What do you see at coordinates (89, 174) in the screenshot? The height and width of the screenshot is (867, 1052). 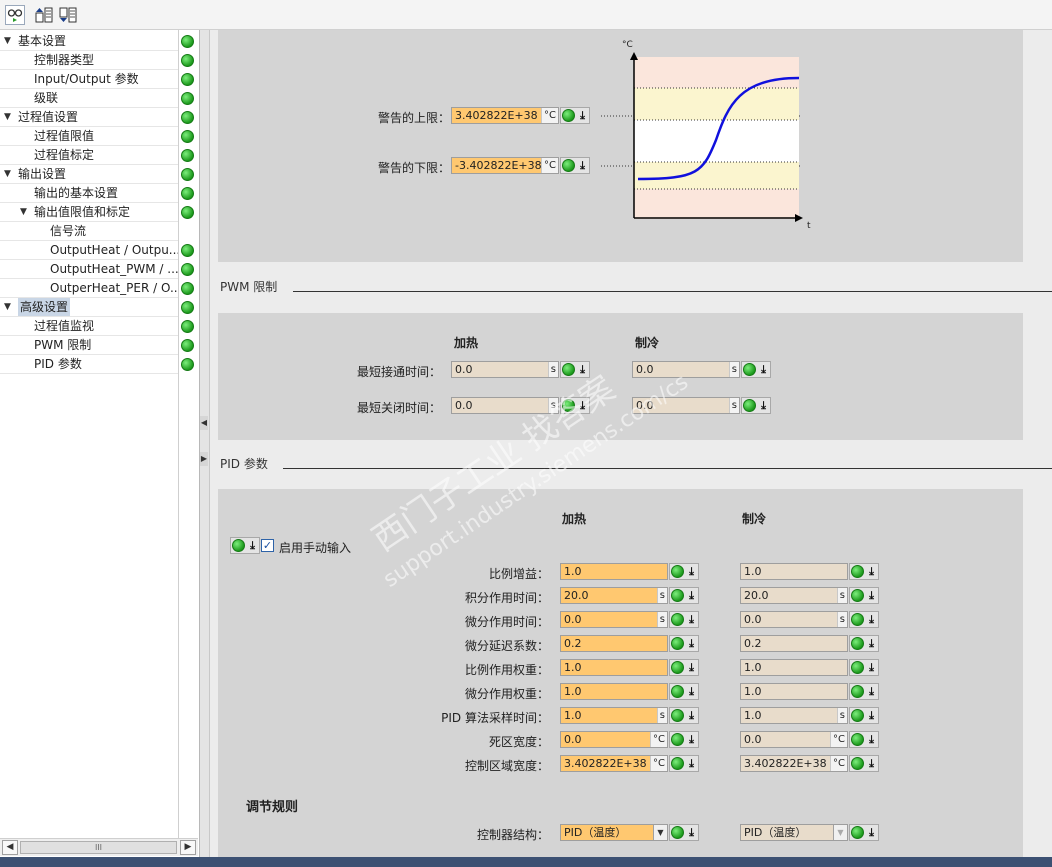 I see `nav-item-7: ▼ 输出设置` at bounding box center [89, 174].